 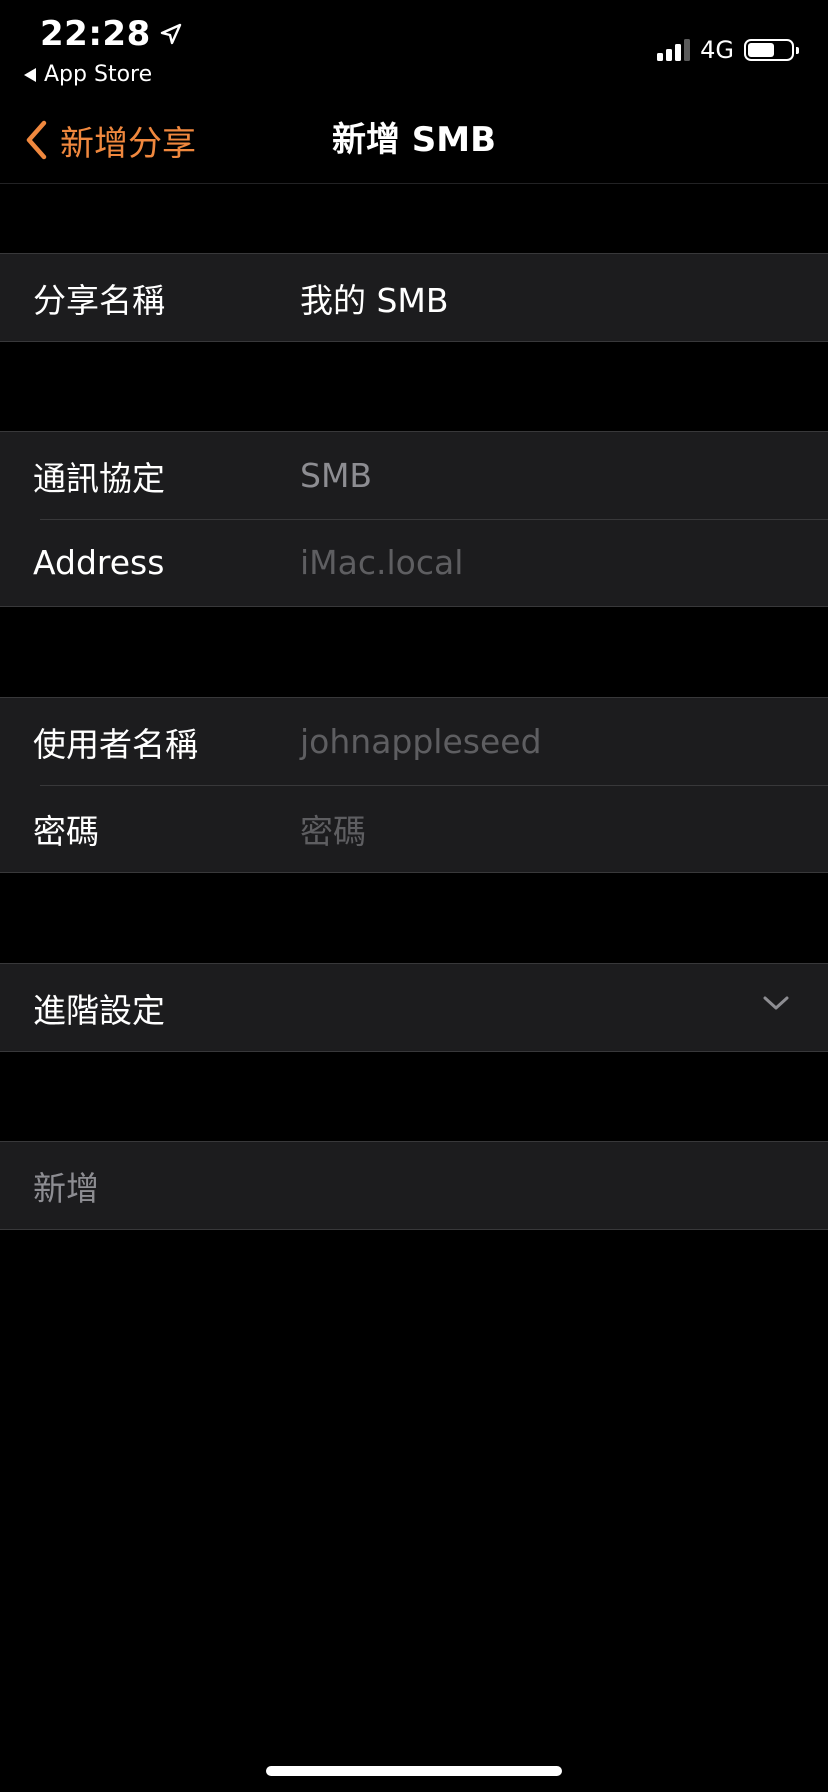 I want to click on chevron-down-icon, so click(x=776, y=1003).